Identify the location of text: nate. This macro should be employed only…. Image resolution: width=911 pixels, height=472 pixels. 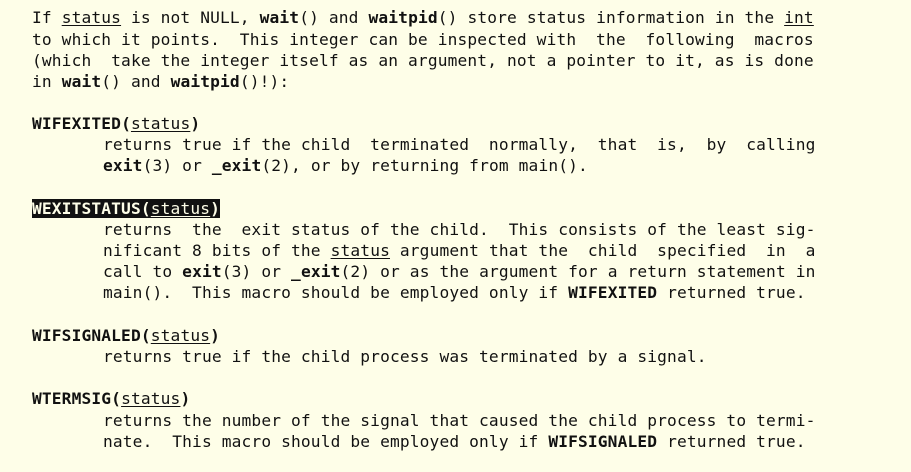
(326, 441).